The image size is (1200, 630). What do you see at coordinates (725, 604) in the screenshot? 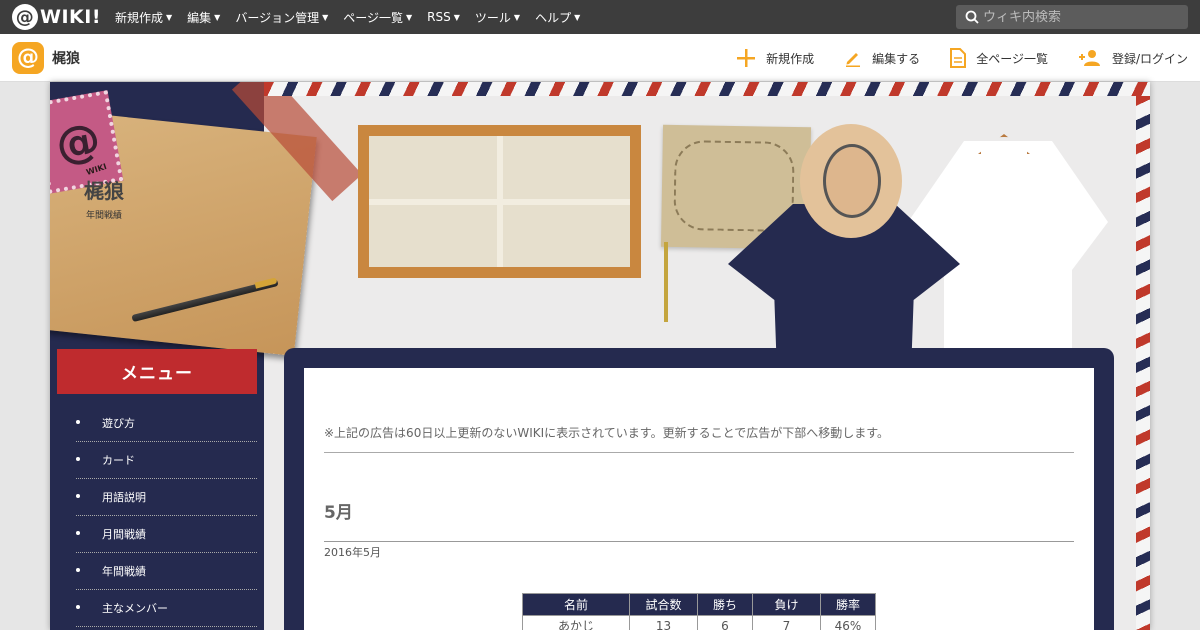
I see `table-header: 勝ち` at bounding box center [725, 604].